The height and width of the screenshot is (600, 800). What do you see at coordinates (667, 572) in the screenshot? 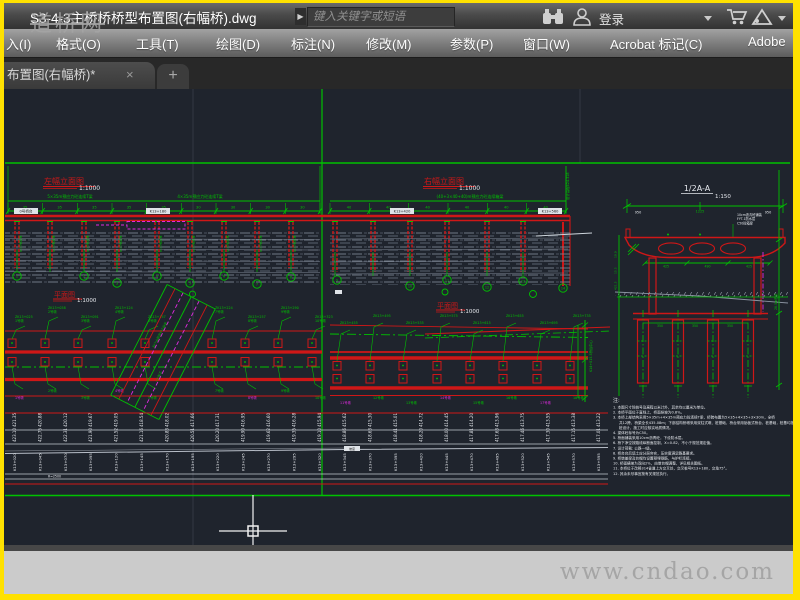
I see `watermark-url: www.cndao.com` at bounding box center [667, 572].